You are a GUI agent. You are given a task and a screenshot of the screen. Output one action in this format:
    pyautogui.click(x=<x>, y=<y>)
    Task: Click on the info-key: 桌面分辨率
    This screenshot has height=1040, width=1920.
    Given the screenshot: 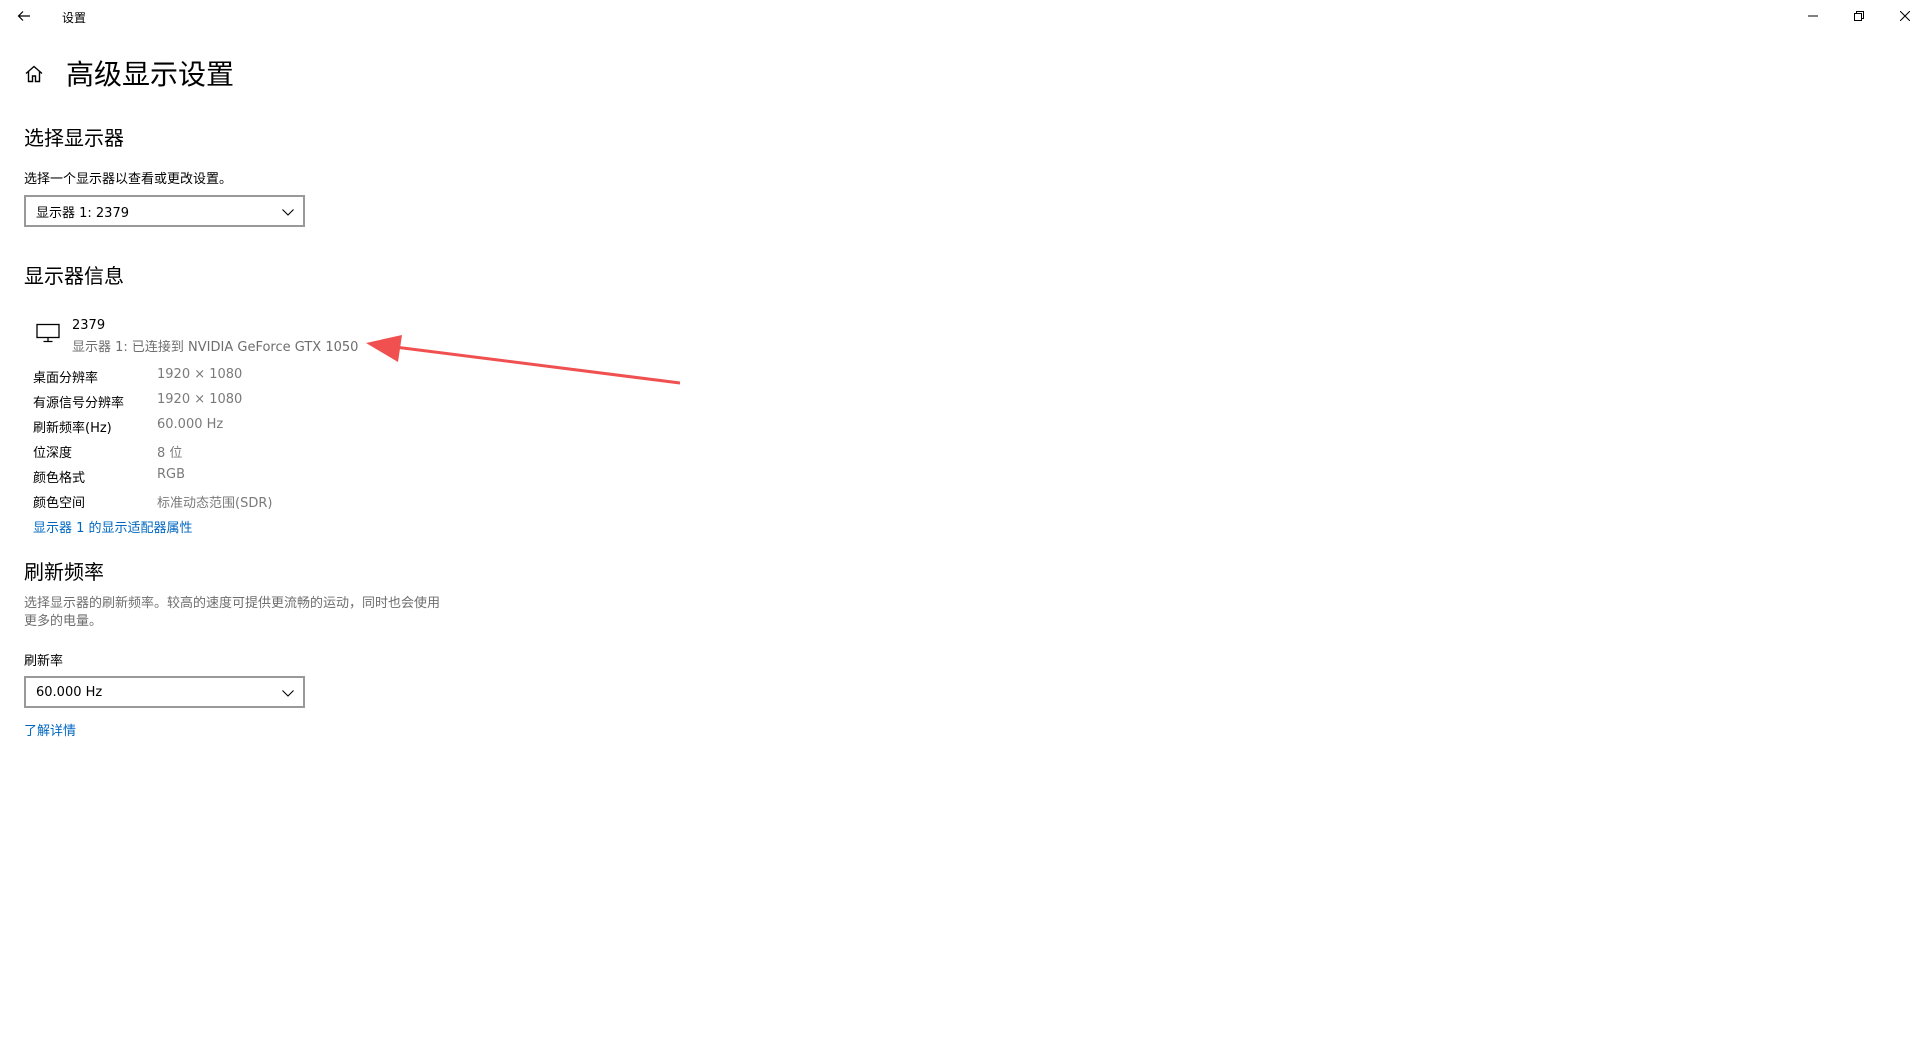 What is the action you would take?
    pyautogui.click(x=66, y=378)
    